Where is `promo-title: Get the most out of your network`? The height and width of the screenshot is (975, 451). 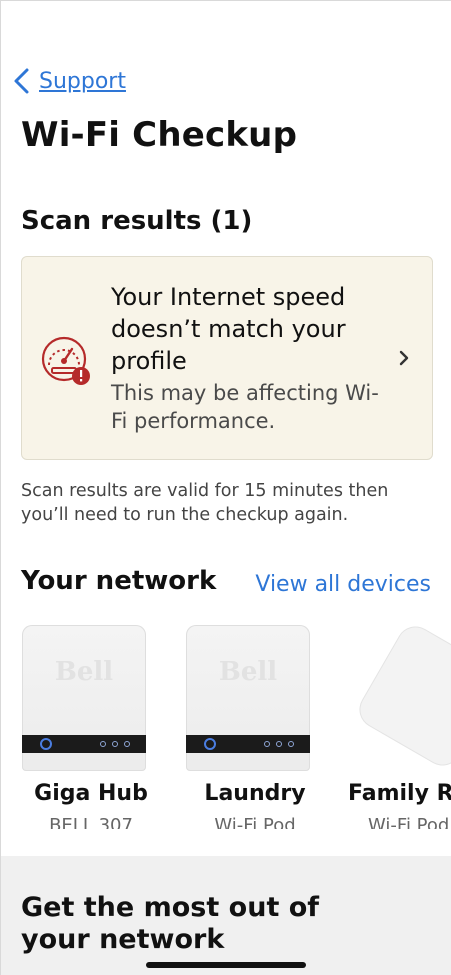
promo-title: Get the most out of your network is located at coordinates (170, 923).